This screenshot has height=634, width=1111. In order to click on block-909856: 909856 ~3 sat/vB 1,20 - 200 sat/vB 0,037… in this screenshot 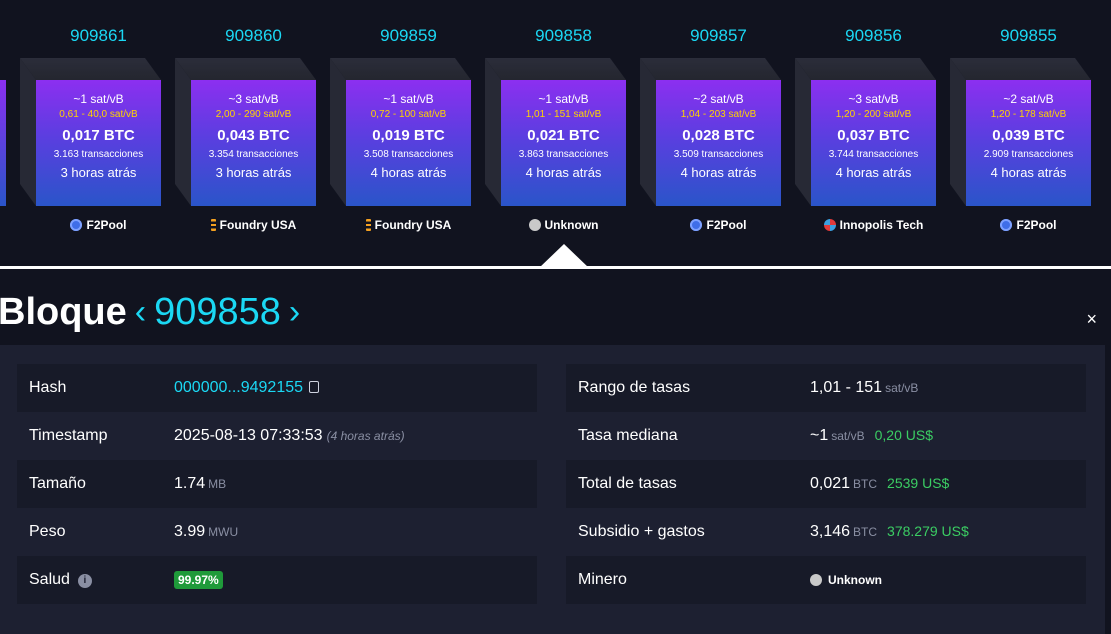, I will do `click(880, 128)`.